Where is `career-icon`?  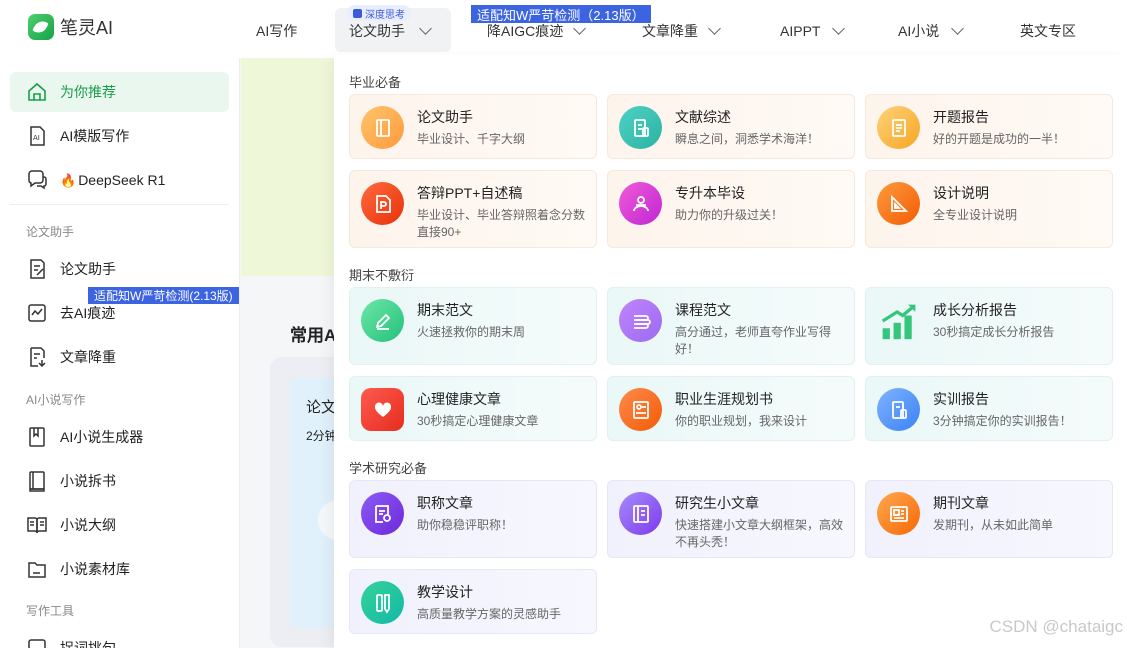 career-icon is located at coordinates (640, 409).